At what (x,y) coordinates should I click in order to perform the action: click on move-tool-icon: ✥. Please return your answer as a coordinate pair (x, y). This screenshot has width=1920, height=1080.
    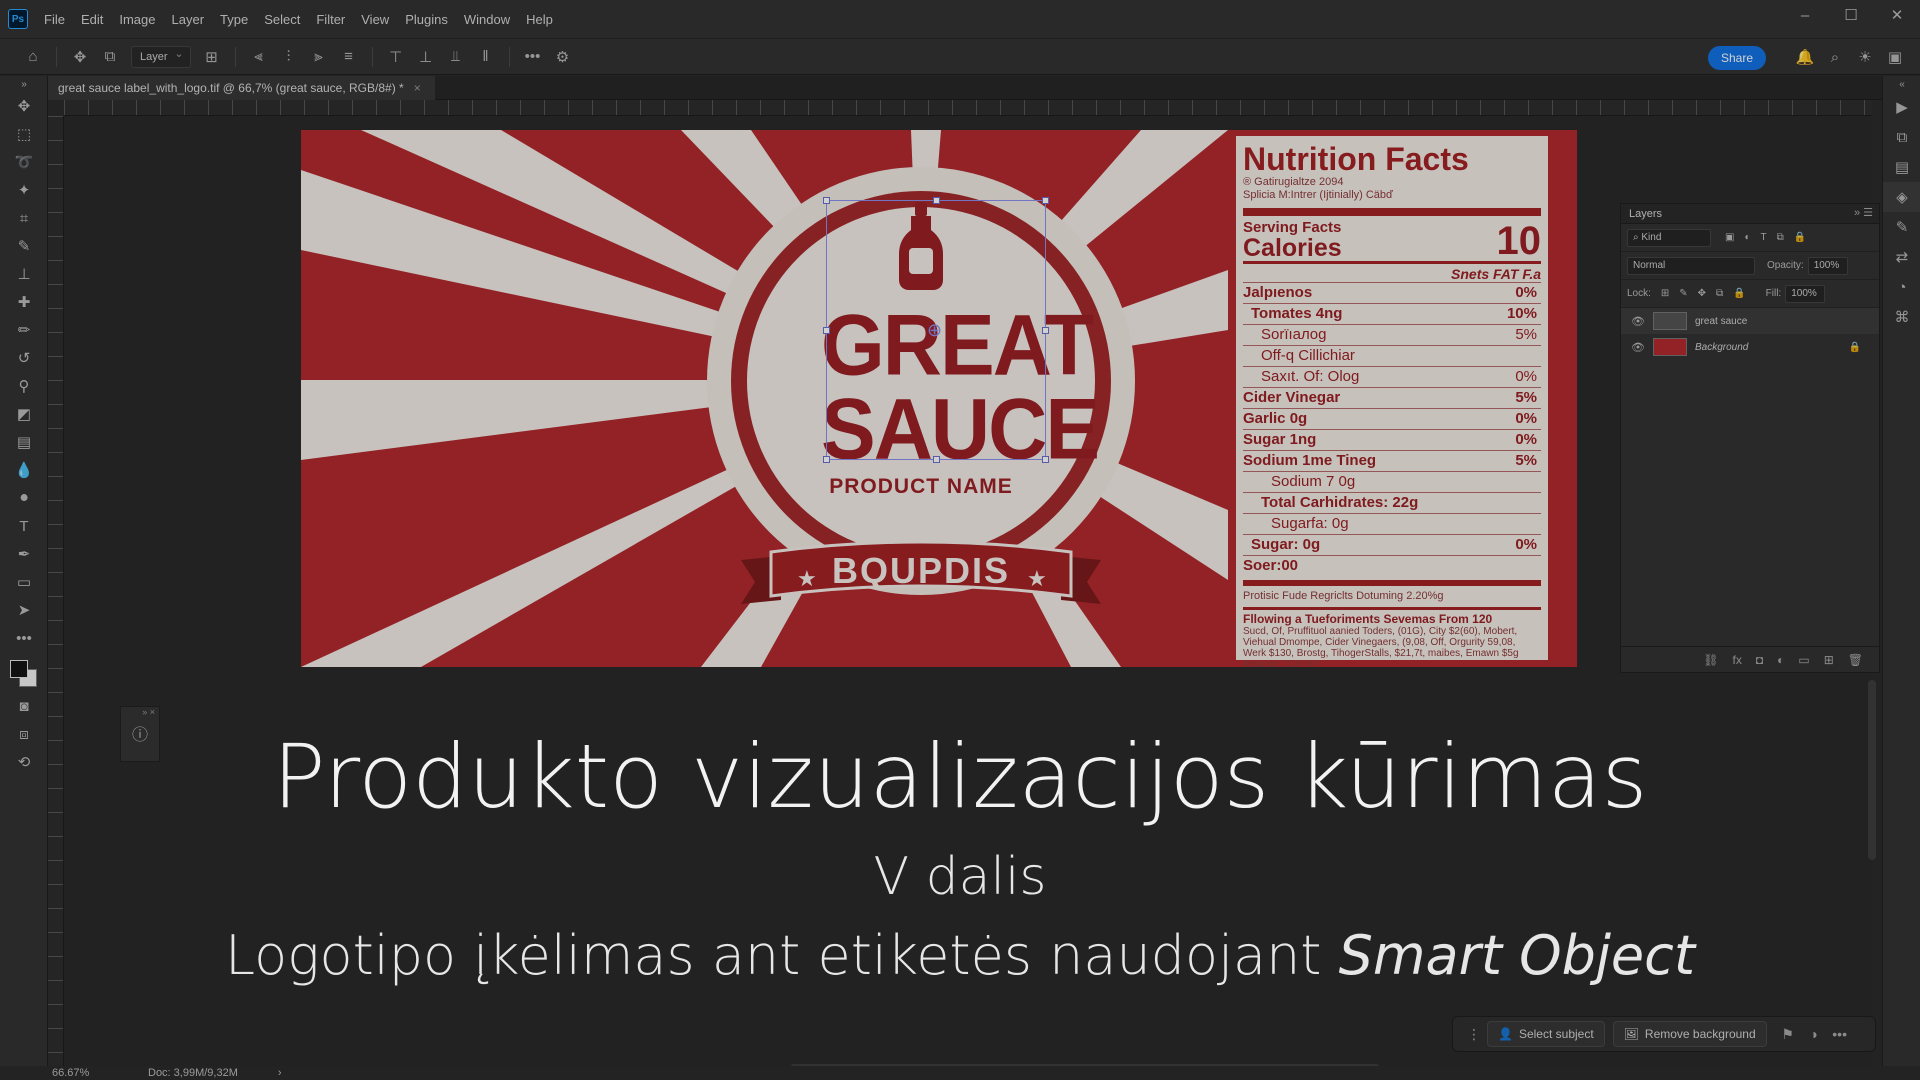
    Looking at the image, I should click on (24, 106).